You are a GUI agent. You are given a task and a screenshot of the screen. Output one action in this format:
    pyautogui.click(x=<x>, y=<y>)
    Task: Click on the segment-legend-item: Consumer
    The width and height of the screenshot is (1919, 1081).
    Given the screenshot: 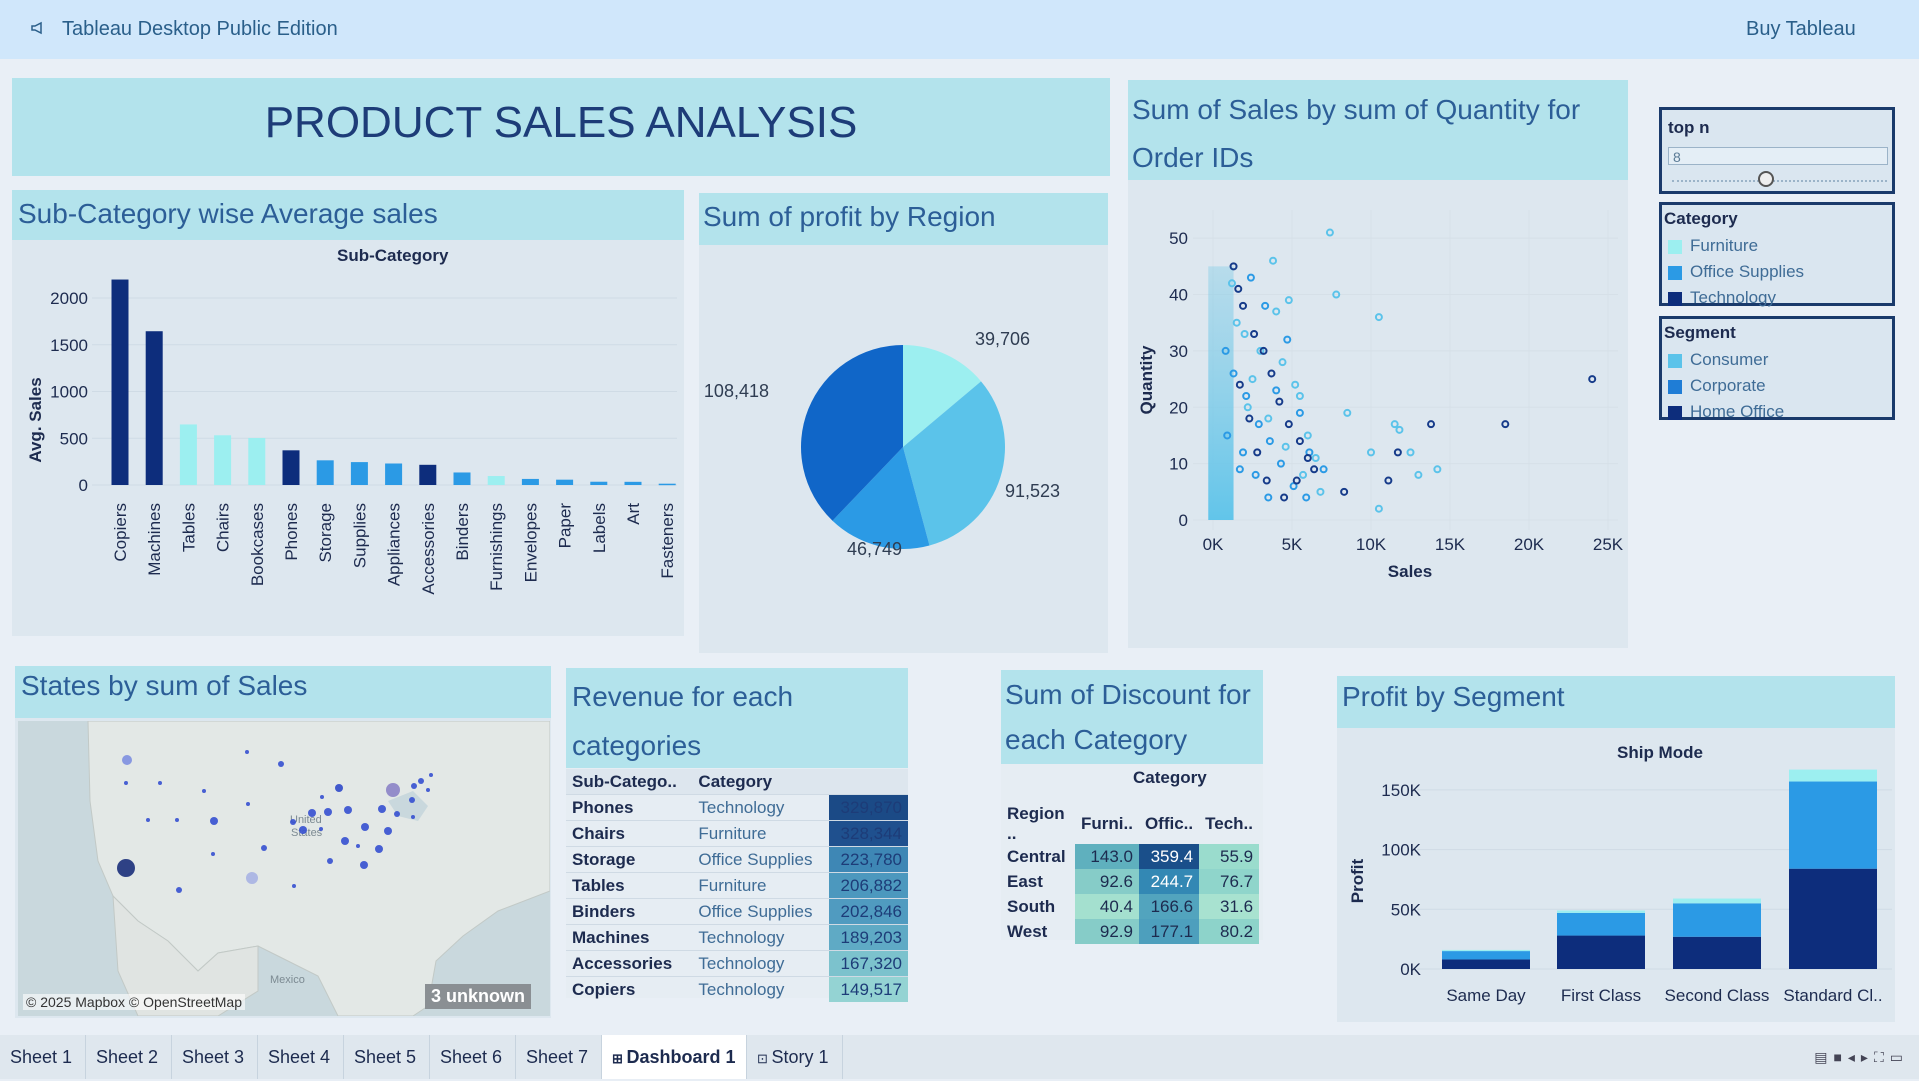 What is the action you would take?
    pyautogui.click(x=1726, y=360)
    